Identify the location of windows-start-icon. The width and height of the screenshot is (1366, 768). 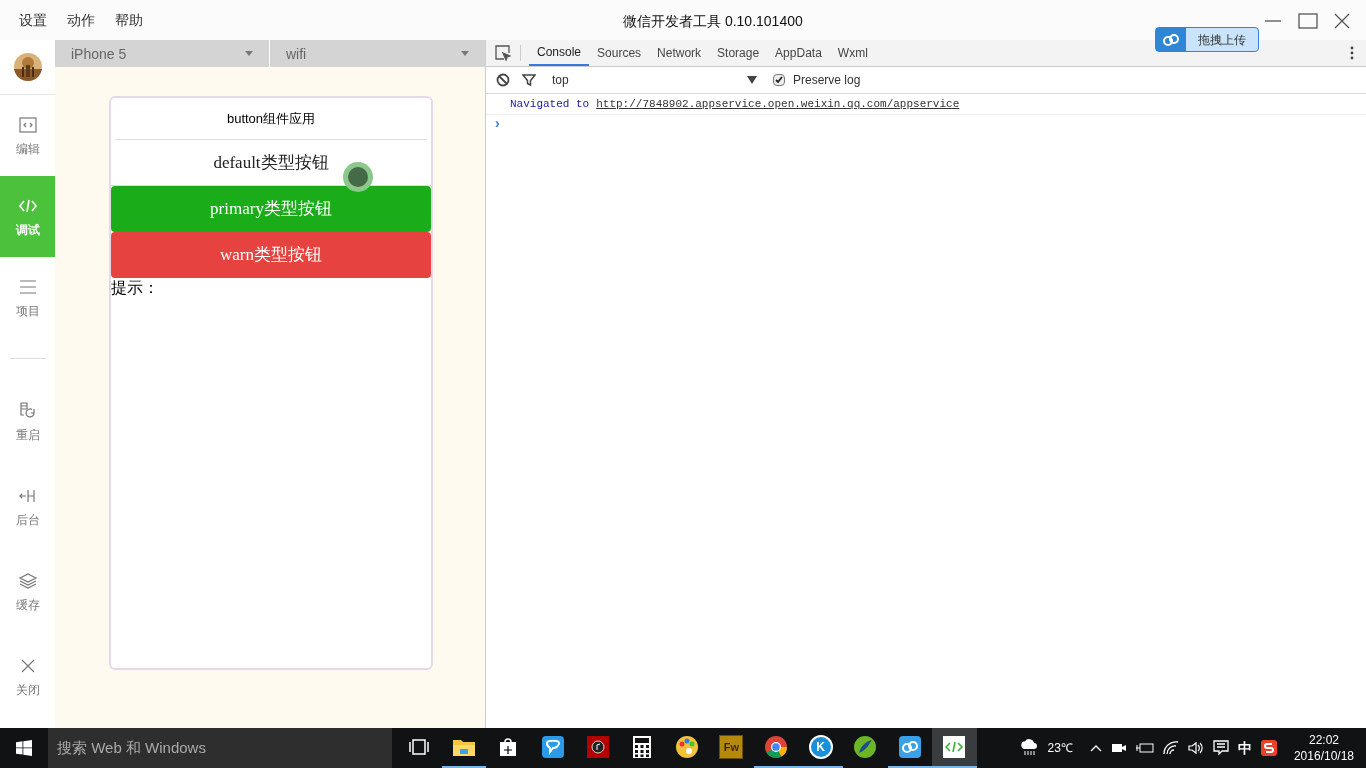
(24, 748).